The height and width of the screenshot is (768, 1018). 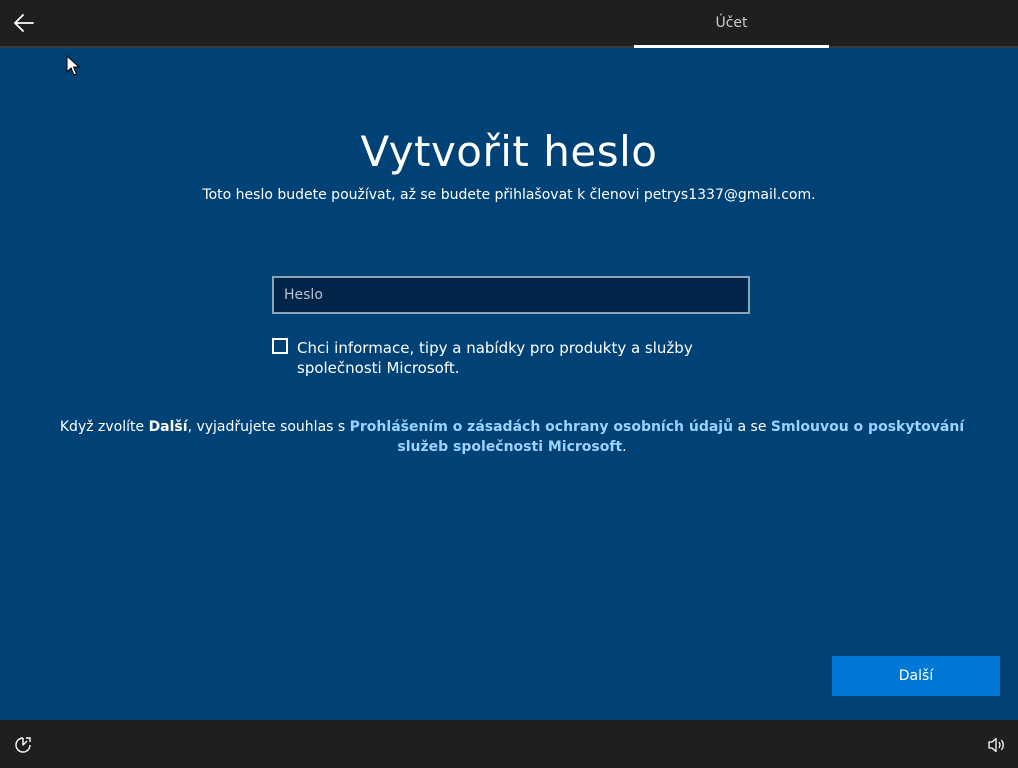 What do you see at coordinates (280, 346) in the screenshot?
I see `marketing-checkbox` at bounding box center [280, 346].